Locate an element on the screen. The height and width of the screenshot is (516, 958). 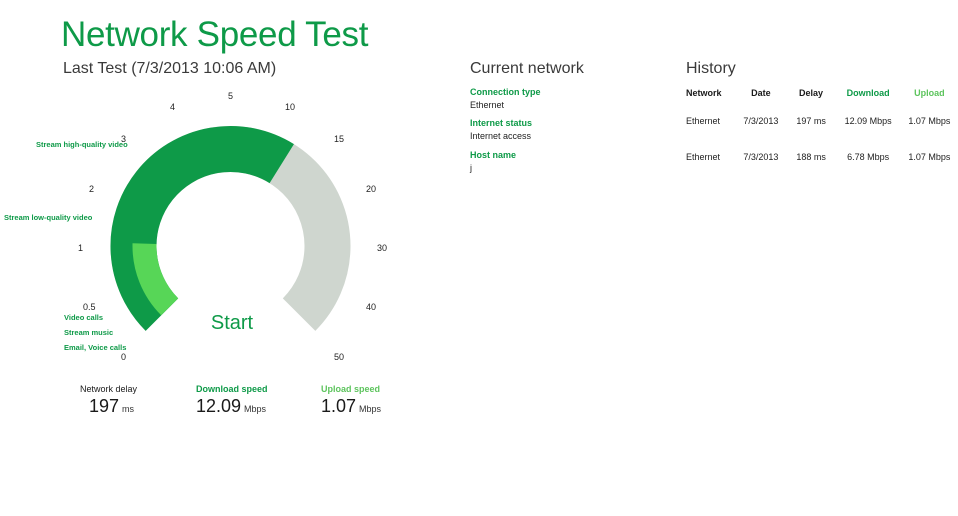
gauge-marker-email-voice: Email, Voice calls is located at coordinates (95, 347).